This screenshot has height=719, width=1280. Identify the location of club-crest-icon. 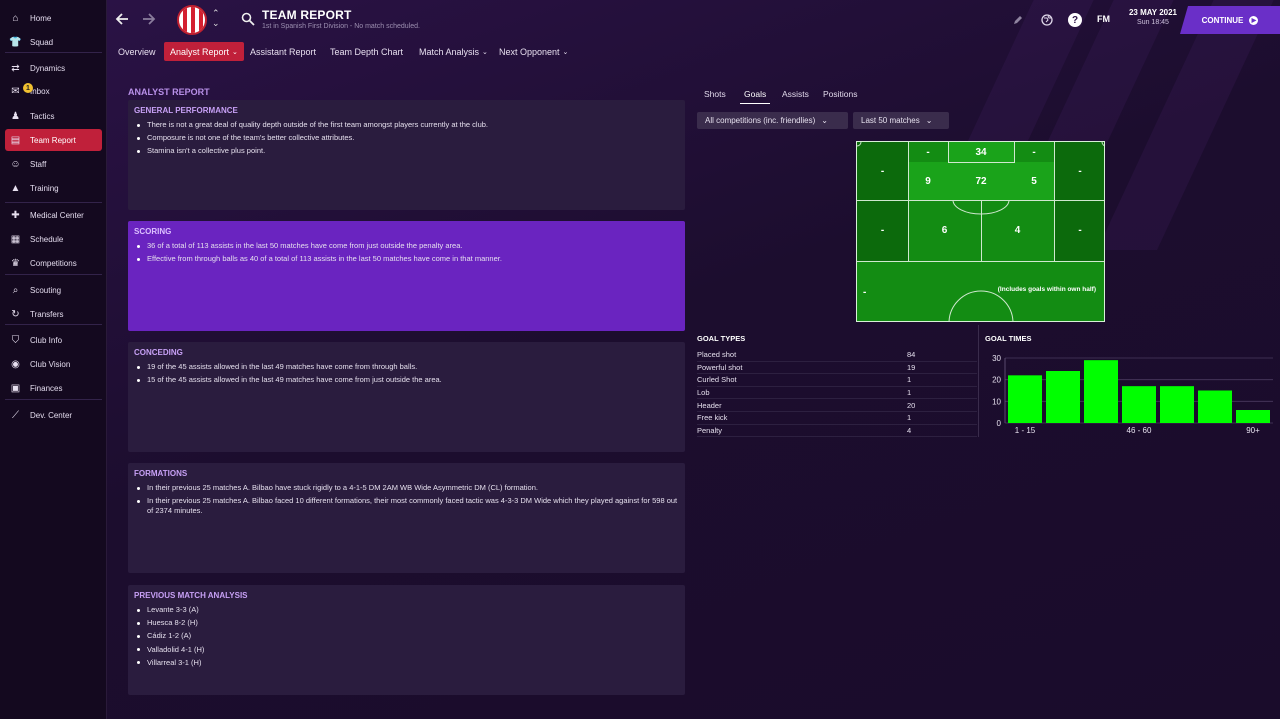
(192, 20).